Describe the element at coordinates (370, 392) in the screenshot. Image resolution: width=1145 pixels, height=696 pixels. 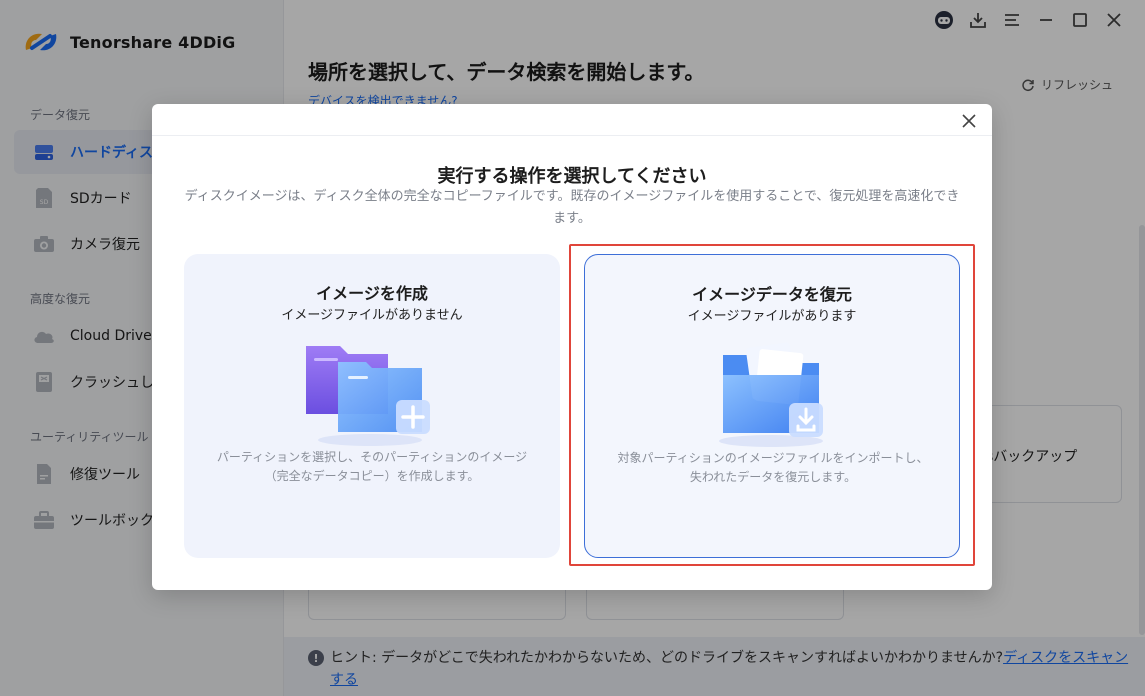
I see `create-image-folder-icon` at that location.